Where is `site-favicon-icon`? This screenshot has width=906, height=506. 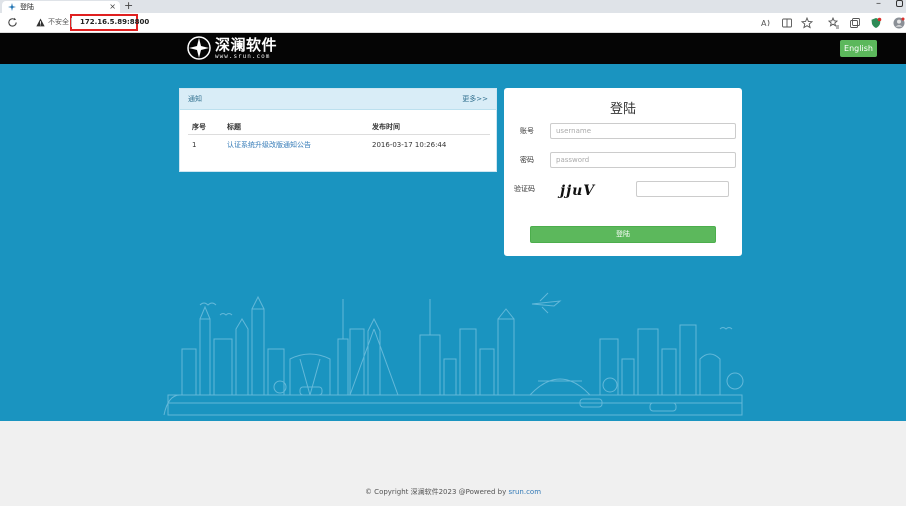 site-favicon-icon is located at coordinates (12, 7).